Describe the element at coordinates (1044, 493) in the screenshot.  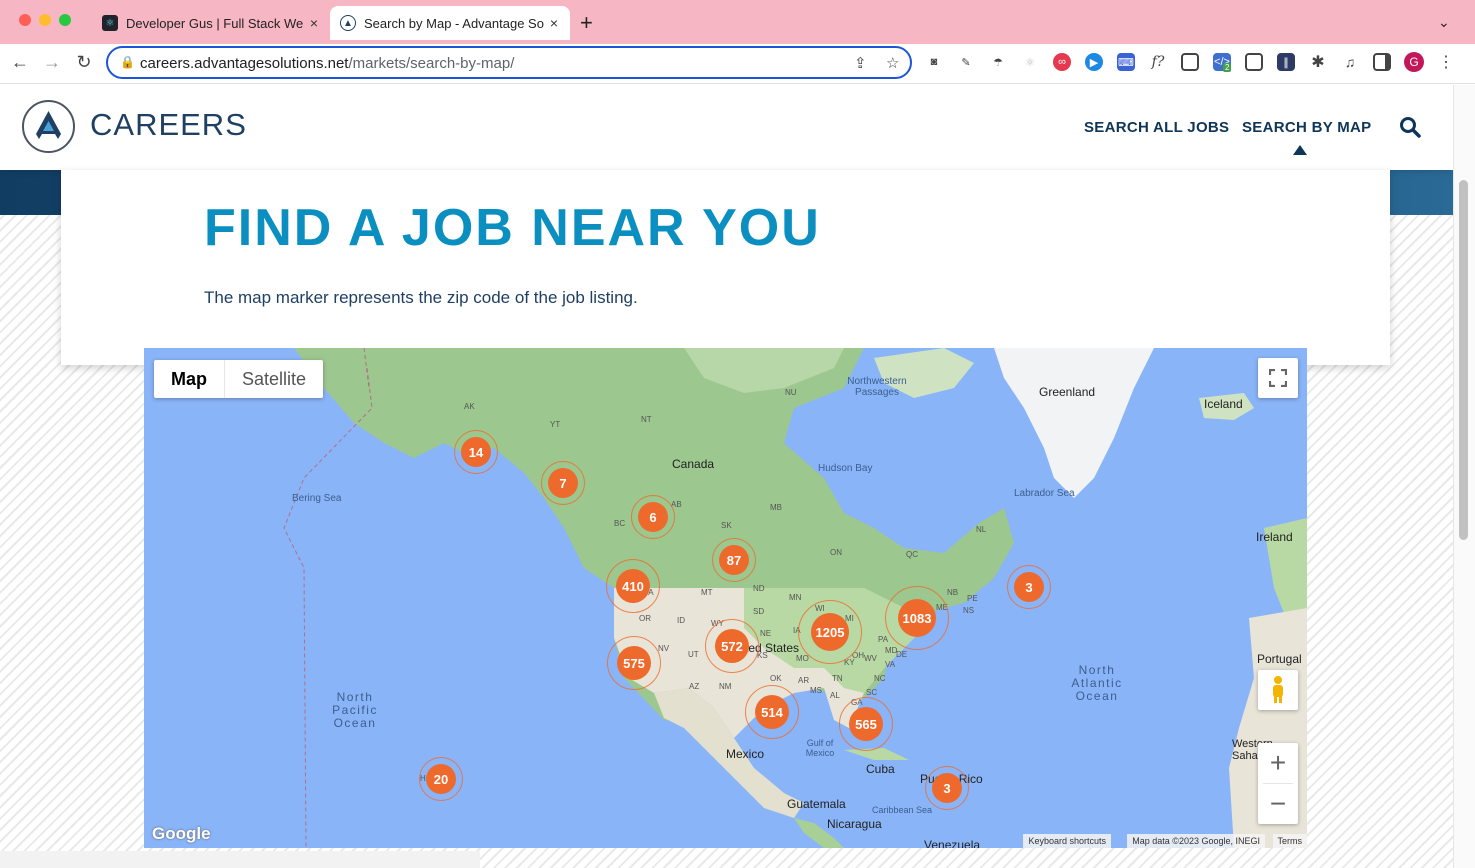
I see `map-label-labrador-sea: Labrador Sea` at that location.